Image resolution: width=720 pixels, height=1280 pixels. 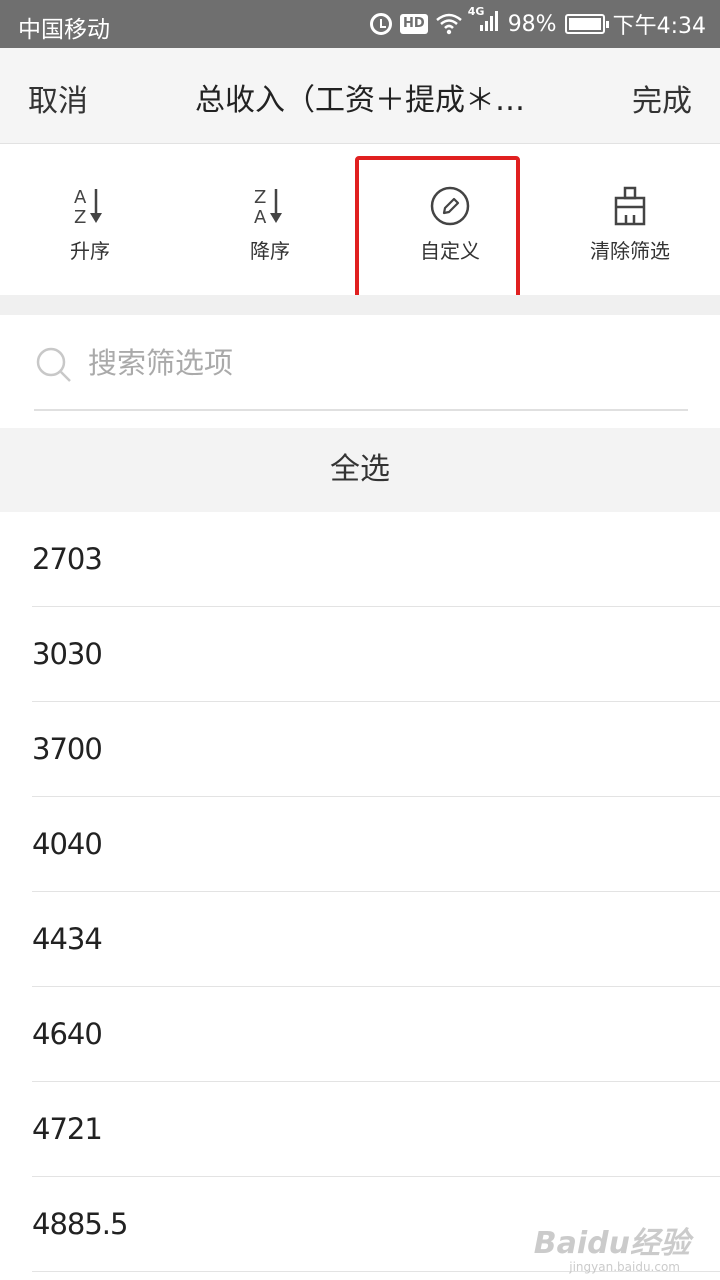 What do you see at coordinates (360, 844) in the screenshot?
I see `list-item: 4040` at bounding box center [360, 844].